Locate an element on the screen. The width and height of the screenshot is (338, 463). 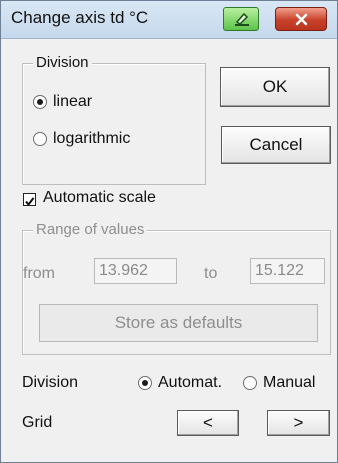
radio-logarithmic: logarithmic is located at coordinates (81, 139).